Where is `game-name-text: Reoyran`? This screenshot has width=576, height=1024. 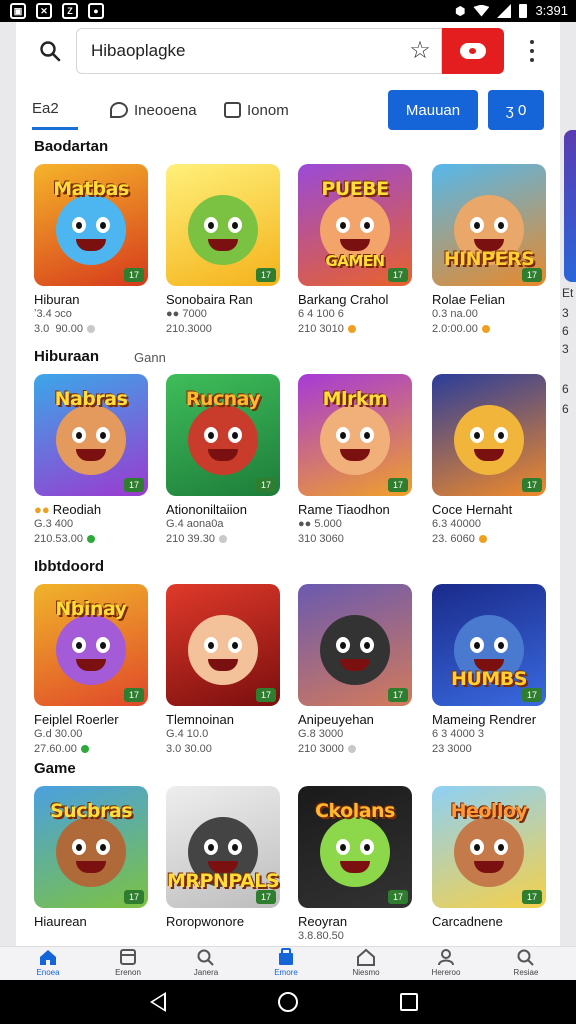
game-name-text: Reoyran is located at coordinates (323, 921).